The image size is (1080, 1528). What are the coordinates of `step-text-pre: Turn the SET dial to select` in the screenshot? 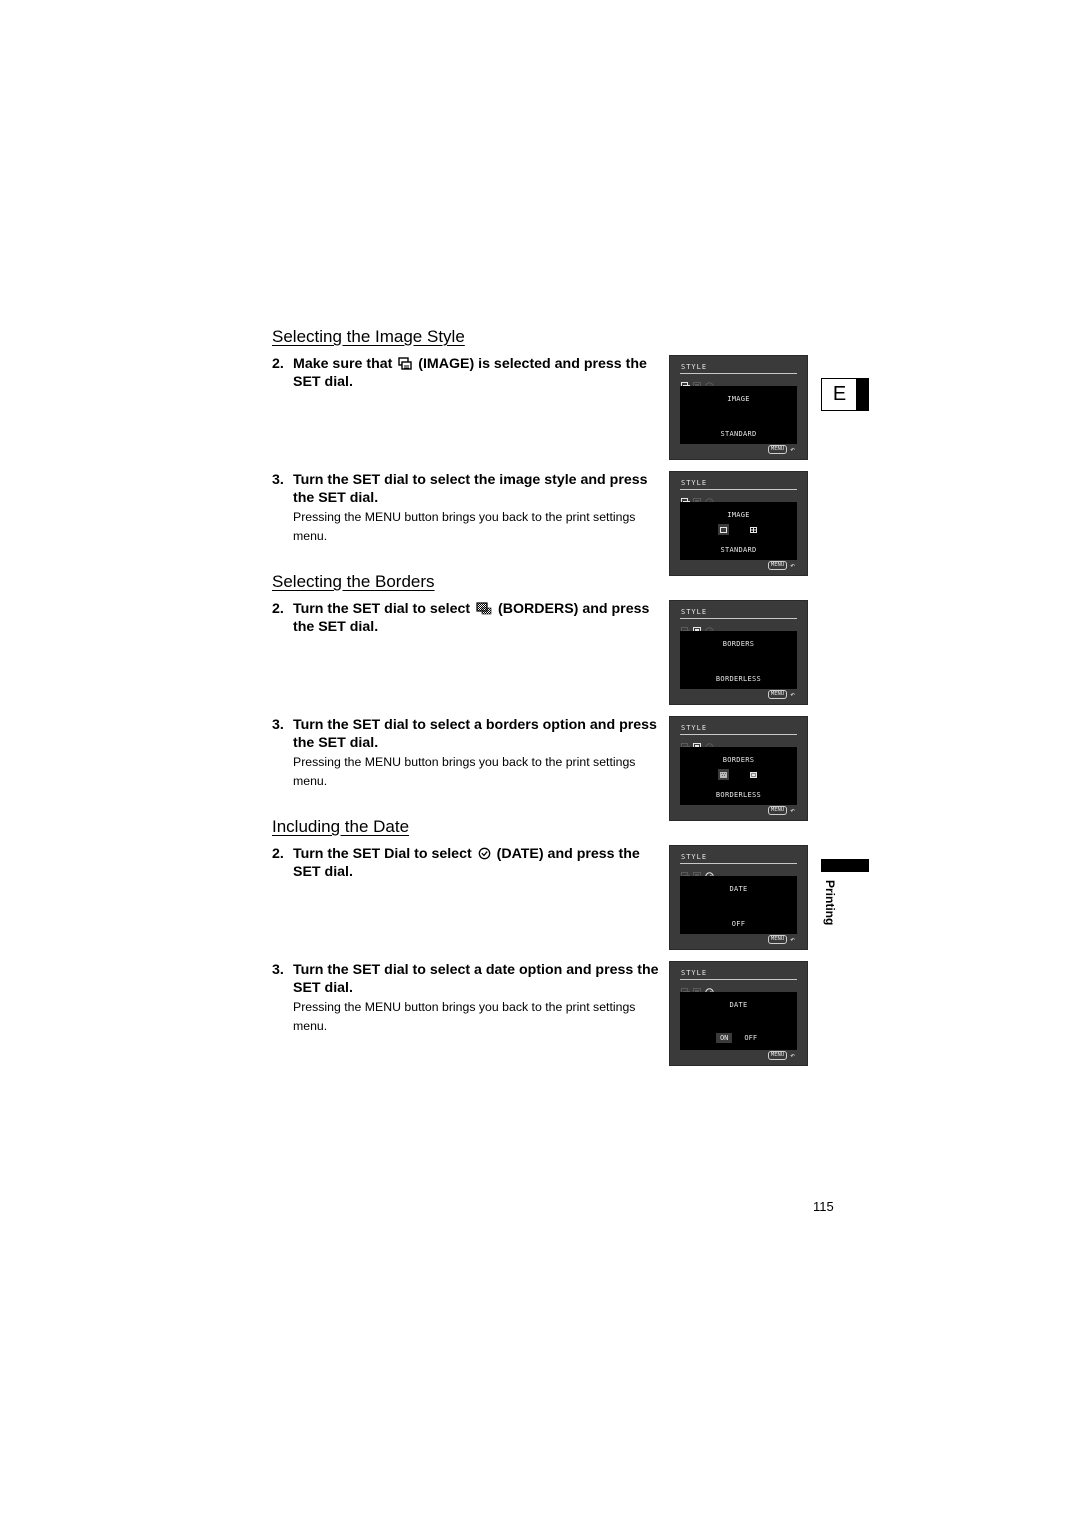 It's located at (382, 609).